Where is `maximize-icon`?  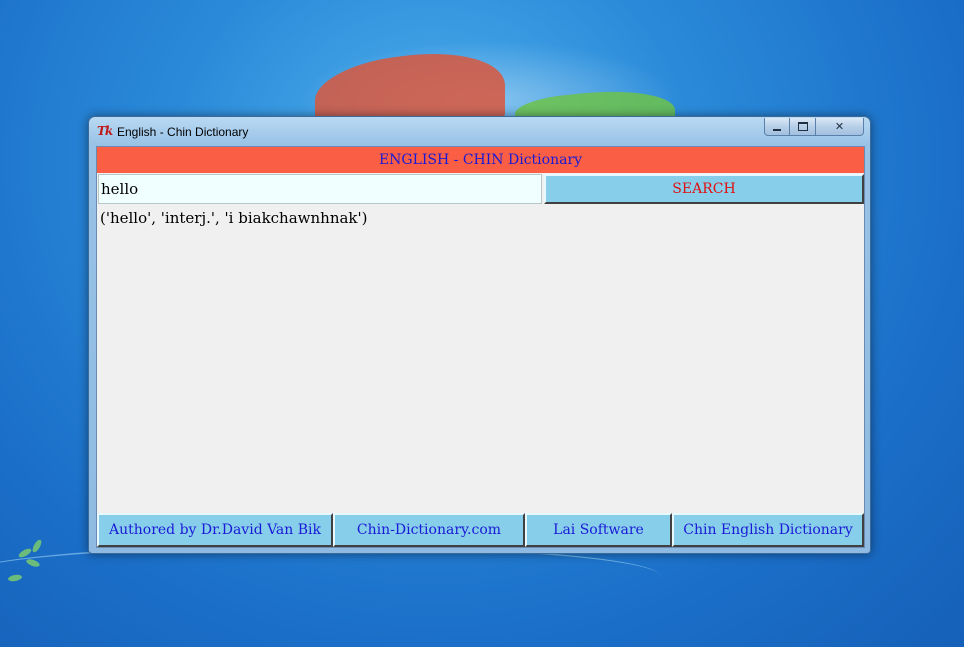 maximize-icon is located at coordinates (802, 126).